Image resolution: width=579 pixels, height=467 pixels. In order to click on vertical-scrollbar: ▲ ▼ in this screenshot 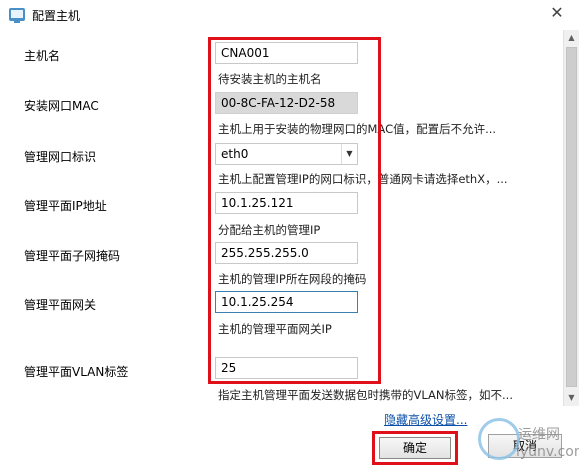, I will do `click(571, 218)`.